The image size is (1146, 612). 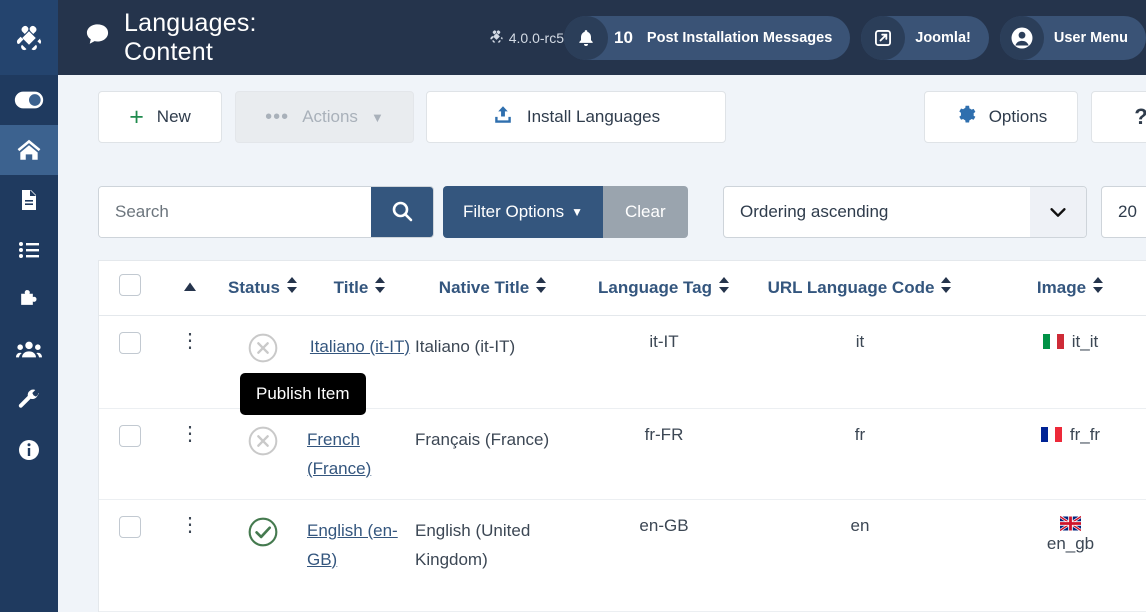 What do you see at coordinates (1055, 362) in the screenshot?
I see `row-image-cell: it_it` at bounding box center [1055, 362].